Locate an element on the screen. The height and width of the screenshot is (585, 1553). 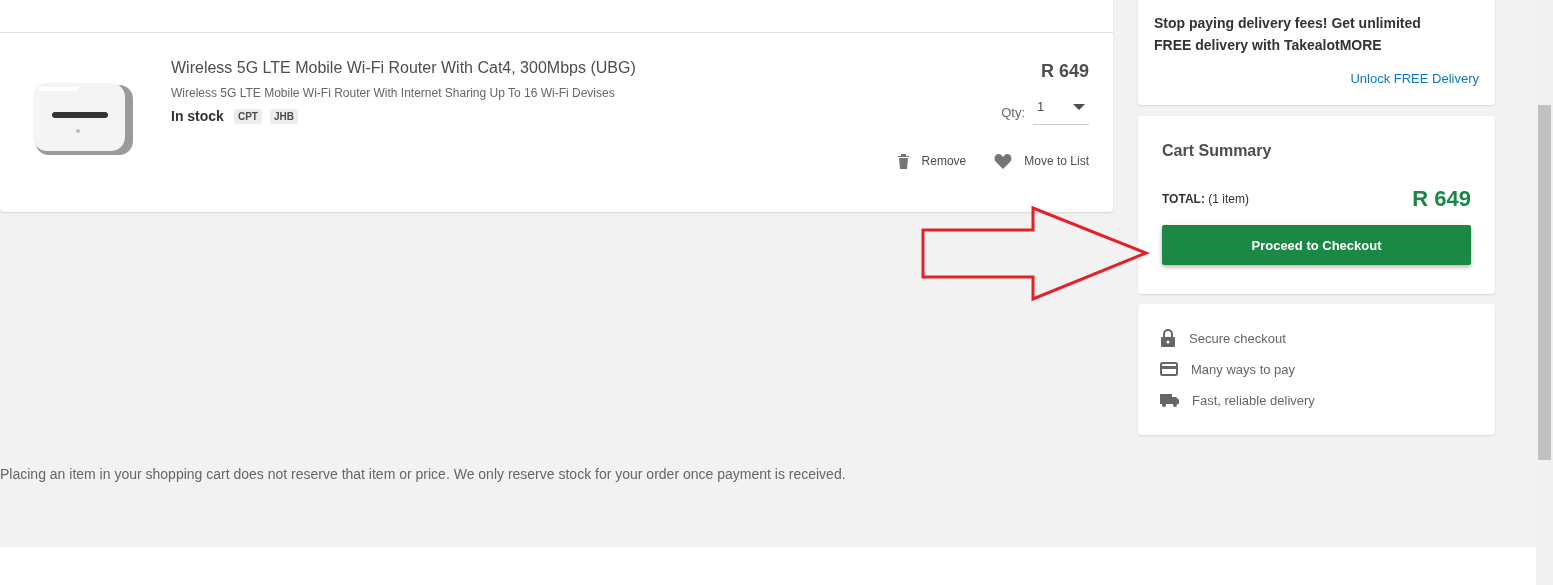
truck-icon is located at coordinates (1169, 400).